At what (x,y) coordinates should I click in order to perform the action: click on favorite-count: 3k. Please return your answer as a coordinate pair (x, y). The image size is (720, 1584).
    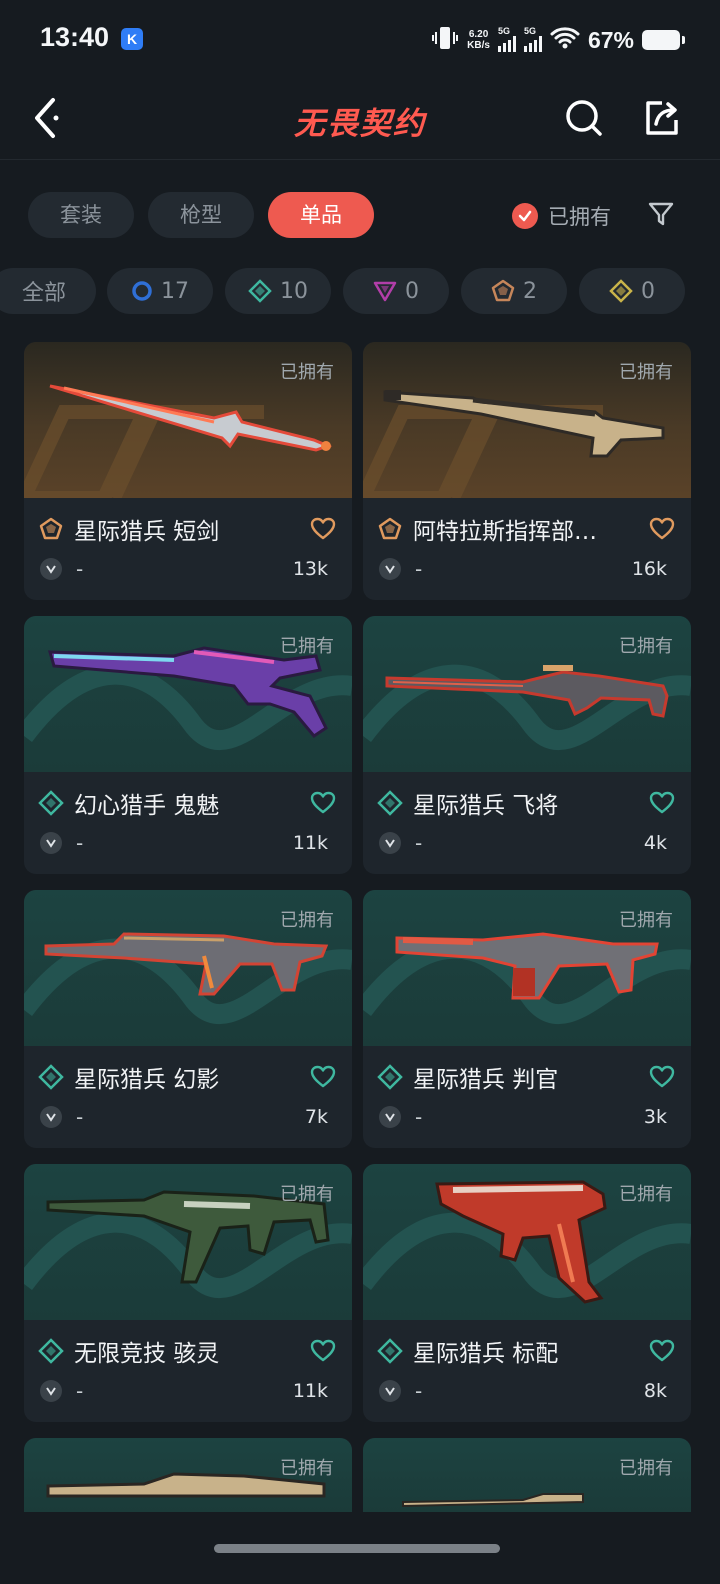
    Looking at the image, I should click on (655, 1117).